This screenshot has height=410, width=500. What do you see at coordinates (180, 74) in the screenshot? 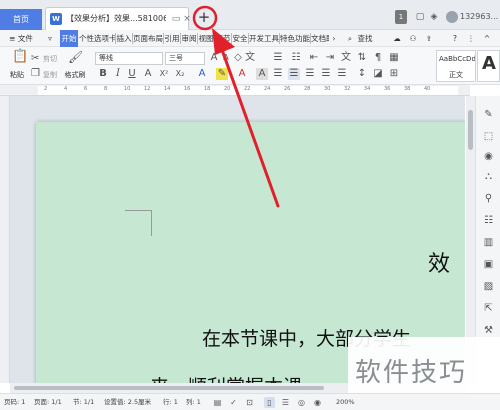
I see `subscript-icon: X₂` at bounding box center [180, 74].